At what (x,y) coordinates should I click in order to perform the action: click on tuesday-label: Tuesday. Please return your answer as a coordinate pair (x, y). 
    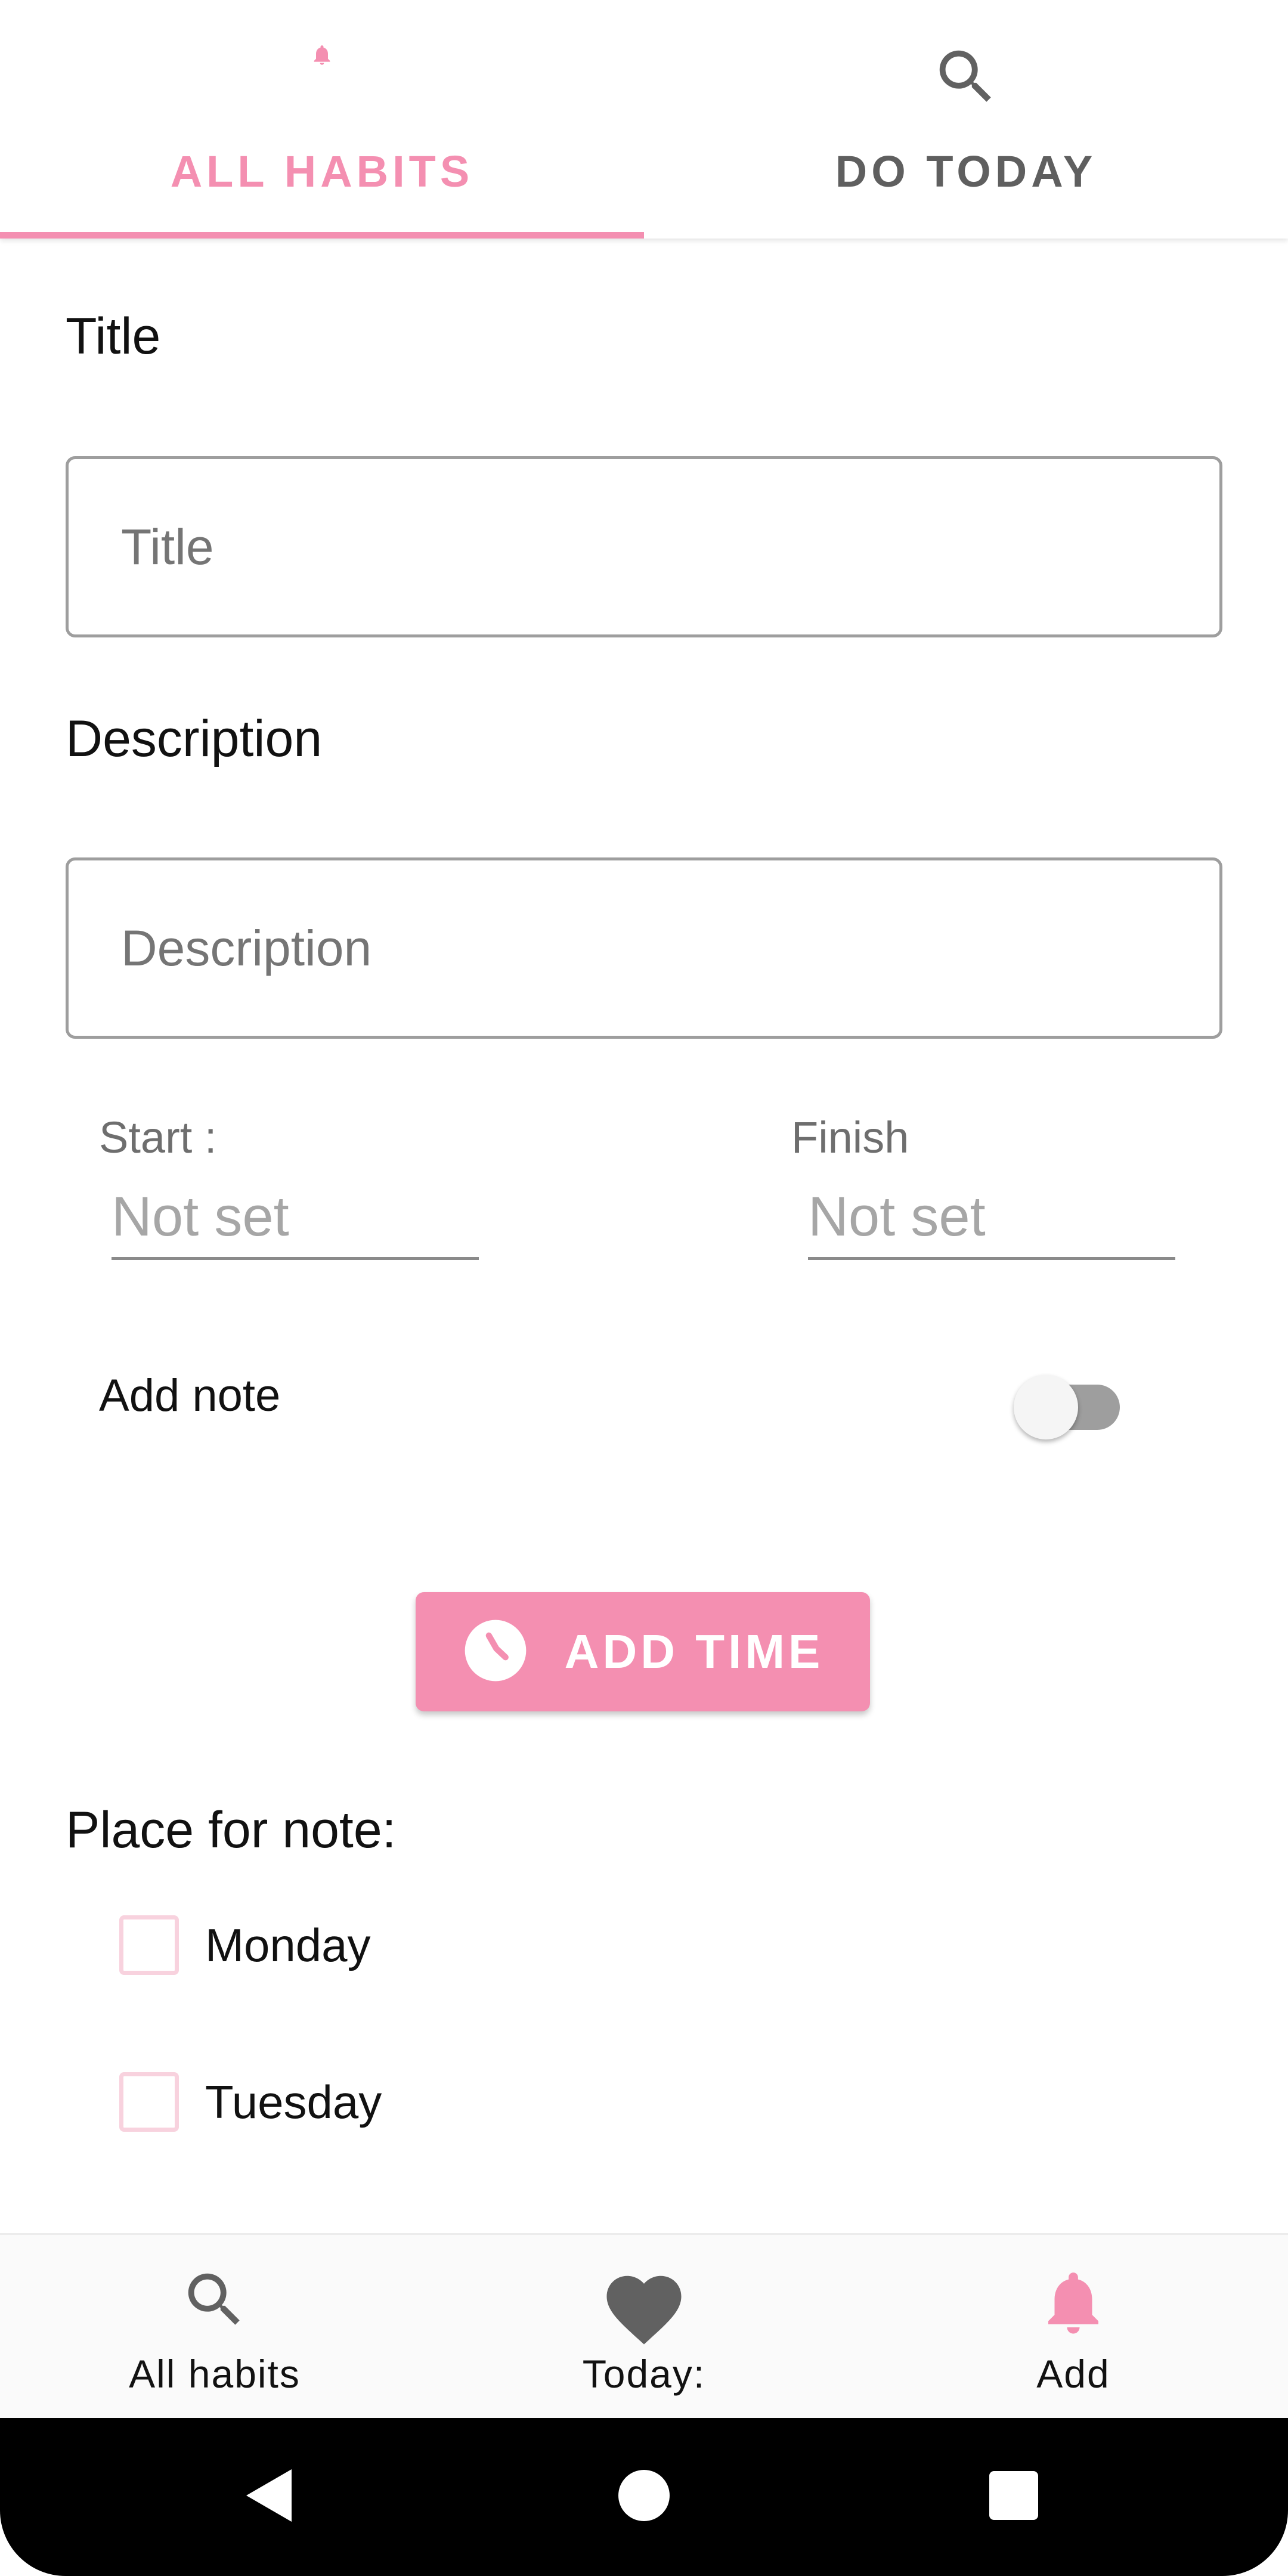
    Looking at the image, I should click on (293, 2101).